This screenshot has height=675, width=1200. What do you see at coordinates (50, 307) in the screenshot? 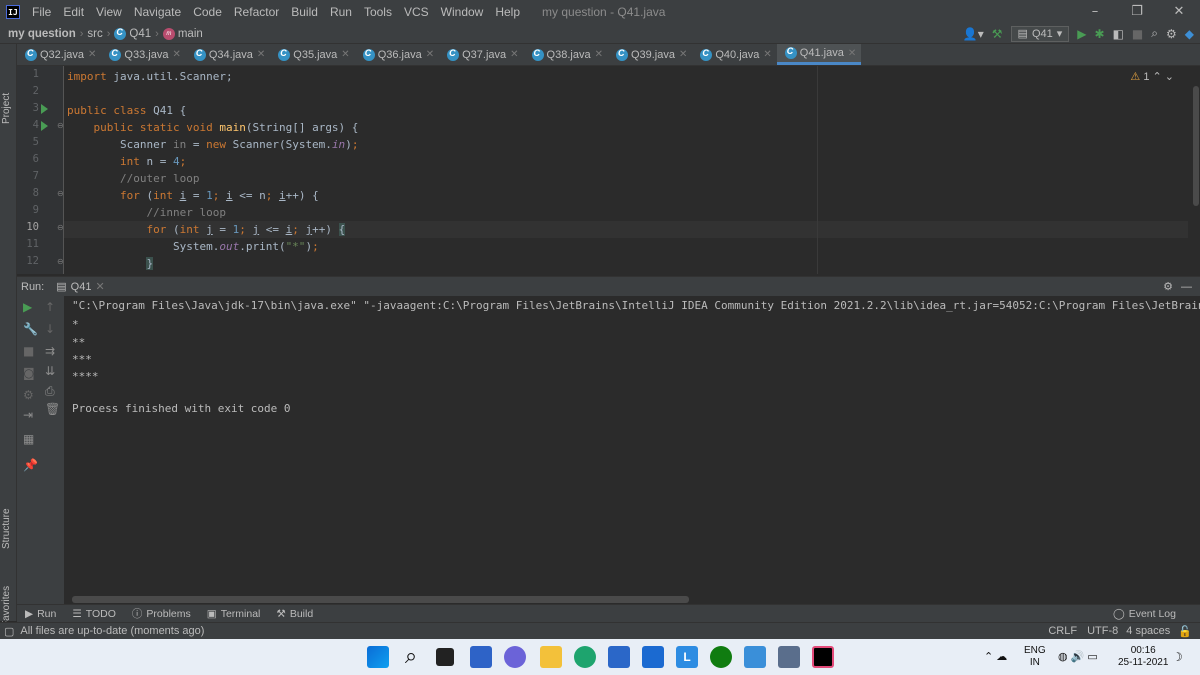
I see `arrow-up-icon: ↑` at bounding box center [50, 307].